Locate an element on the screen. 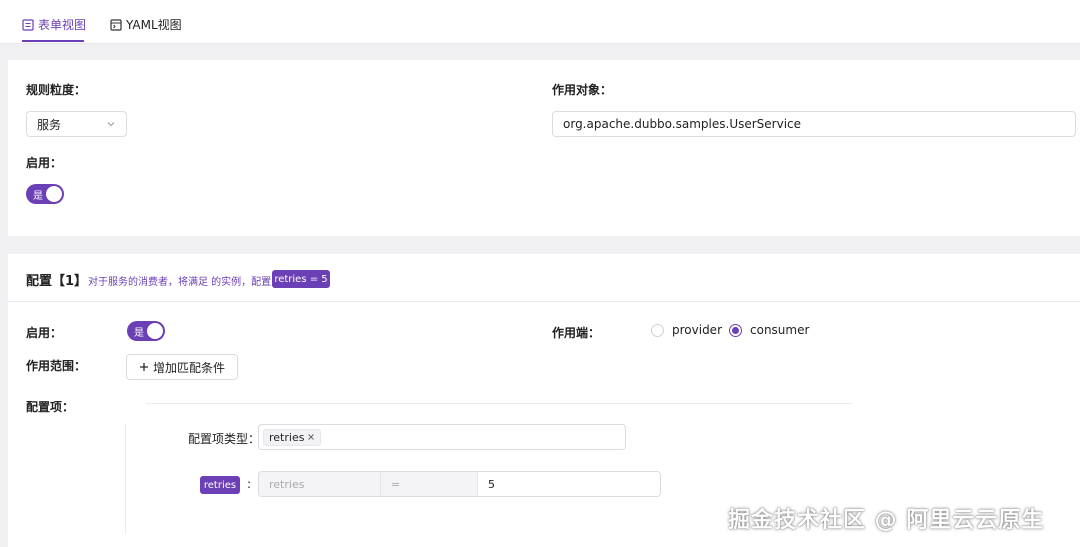 This screenshot has height=547, width=1080. param-row: retries = 5 is located at coordinates (459, 484).